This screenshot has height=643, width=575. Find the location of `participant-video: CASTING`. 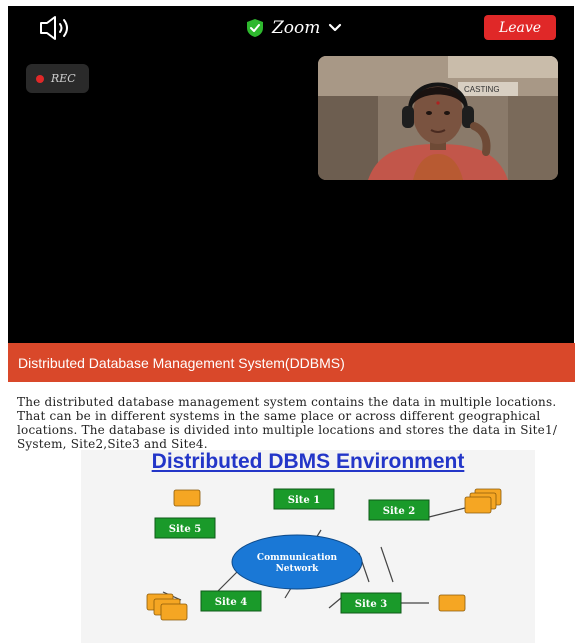

participant-video: CASTING is located at coordinates (438, 118).